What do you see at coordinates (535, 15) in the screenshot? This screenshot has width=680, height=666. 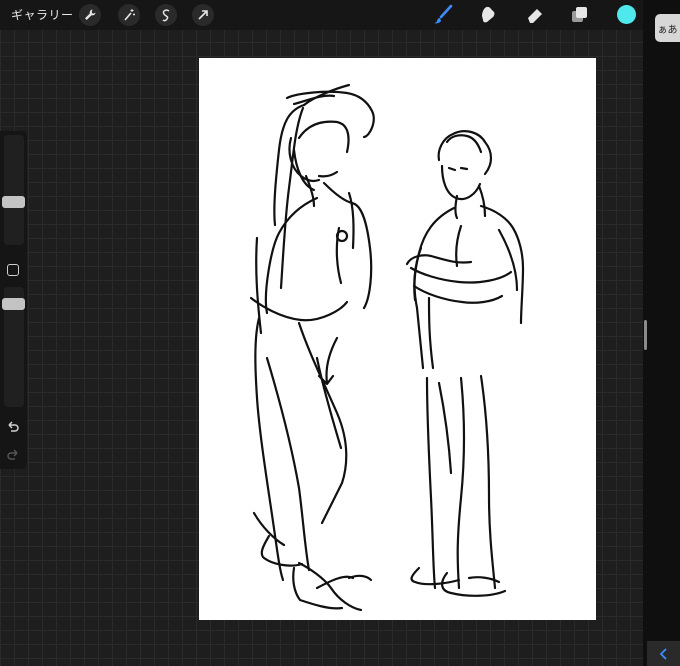 I see `eraser-icon` at bounding box center [535, 15].